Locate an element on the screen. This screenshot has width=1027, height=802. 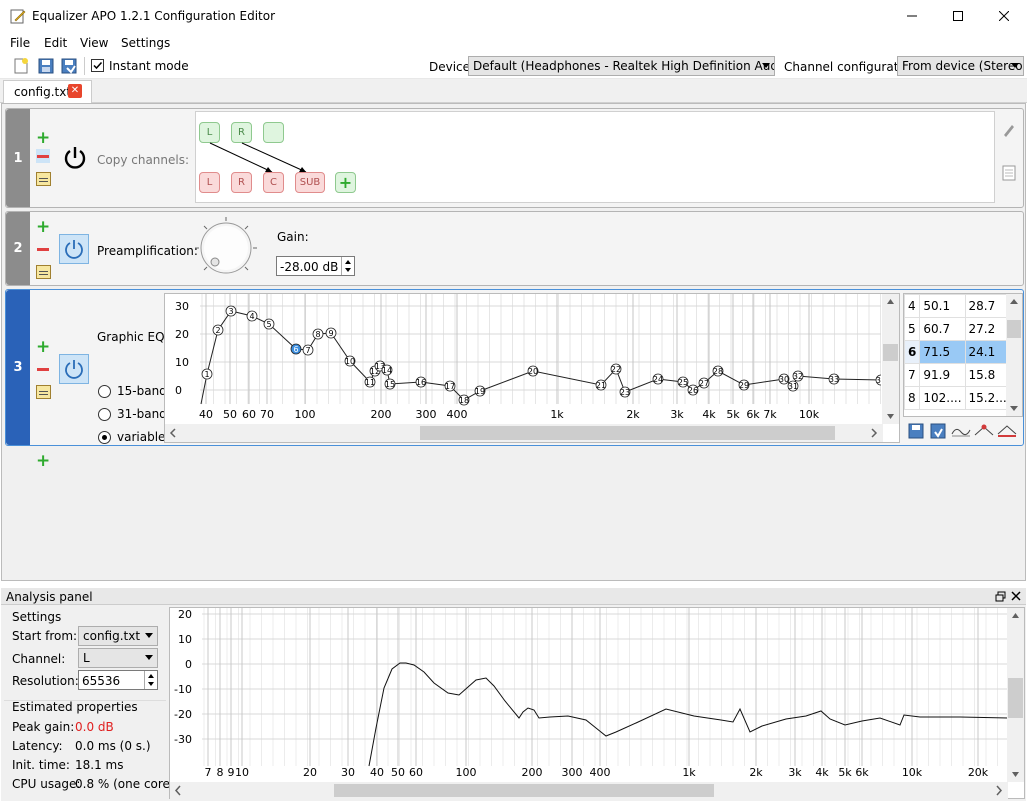
scroll-arrows-icon is located at coordinates (1014, 355).